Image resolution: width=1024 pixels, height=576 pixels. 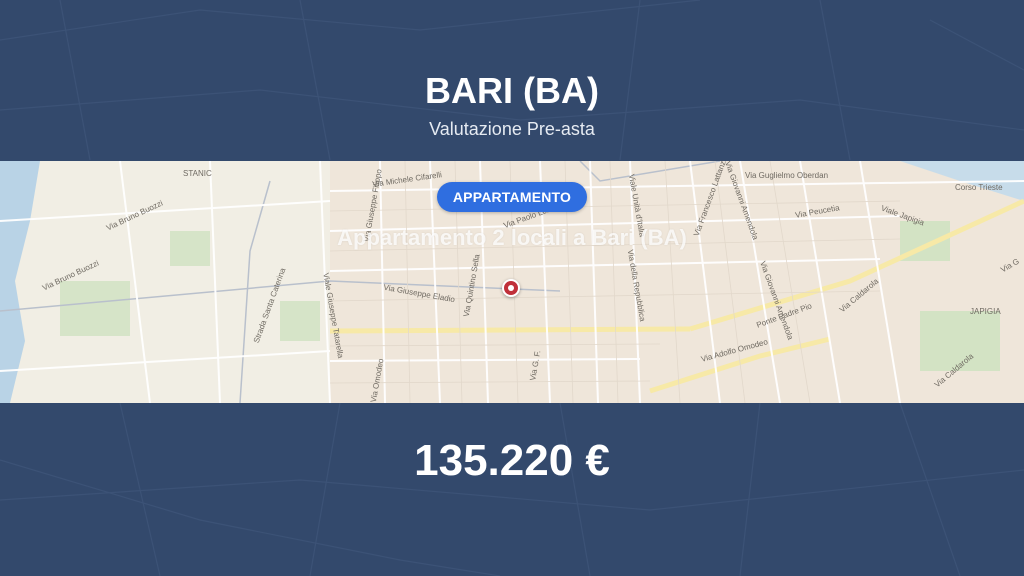 I want to click on price-value: 135.220 €, so click(x=512, y=460).